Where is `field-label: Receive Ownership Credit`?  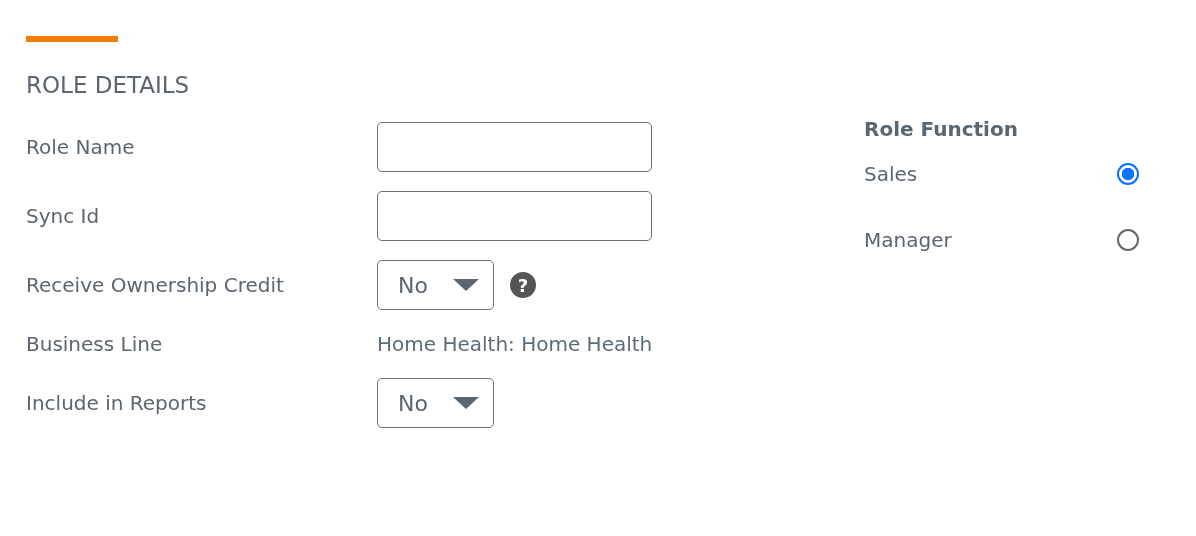
field-label: Receive Ownership Credit is located at coordinates (155, 285).